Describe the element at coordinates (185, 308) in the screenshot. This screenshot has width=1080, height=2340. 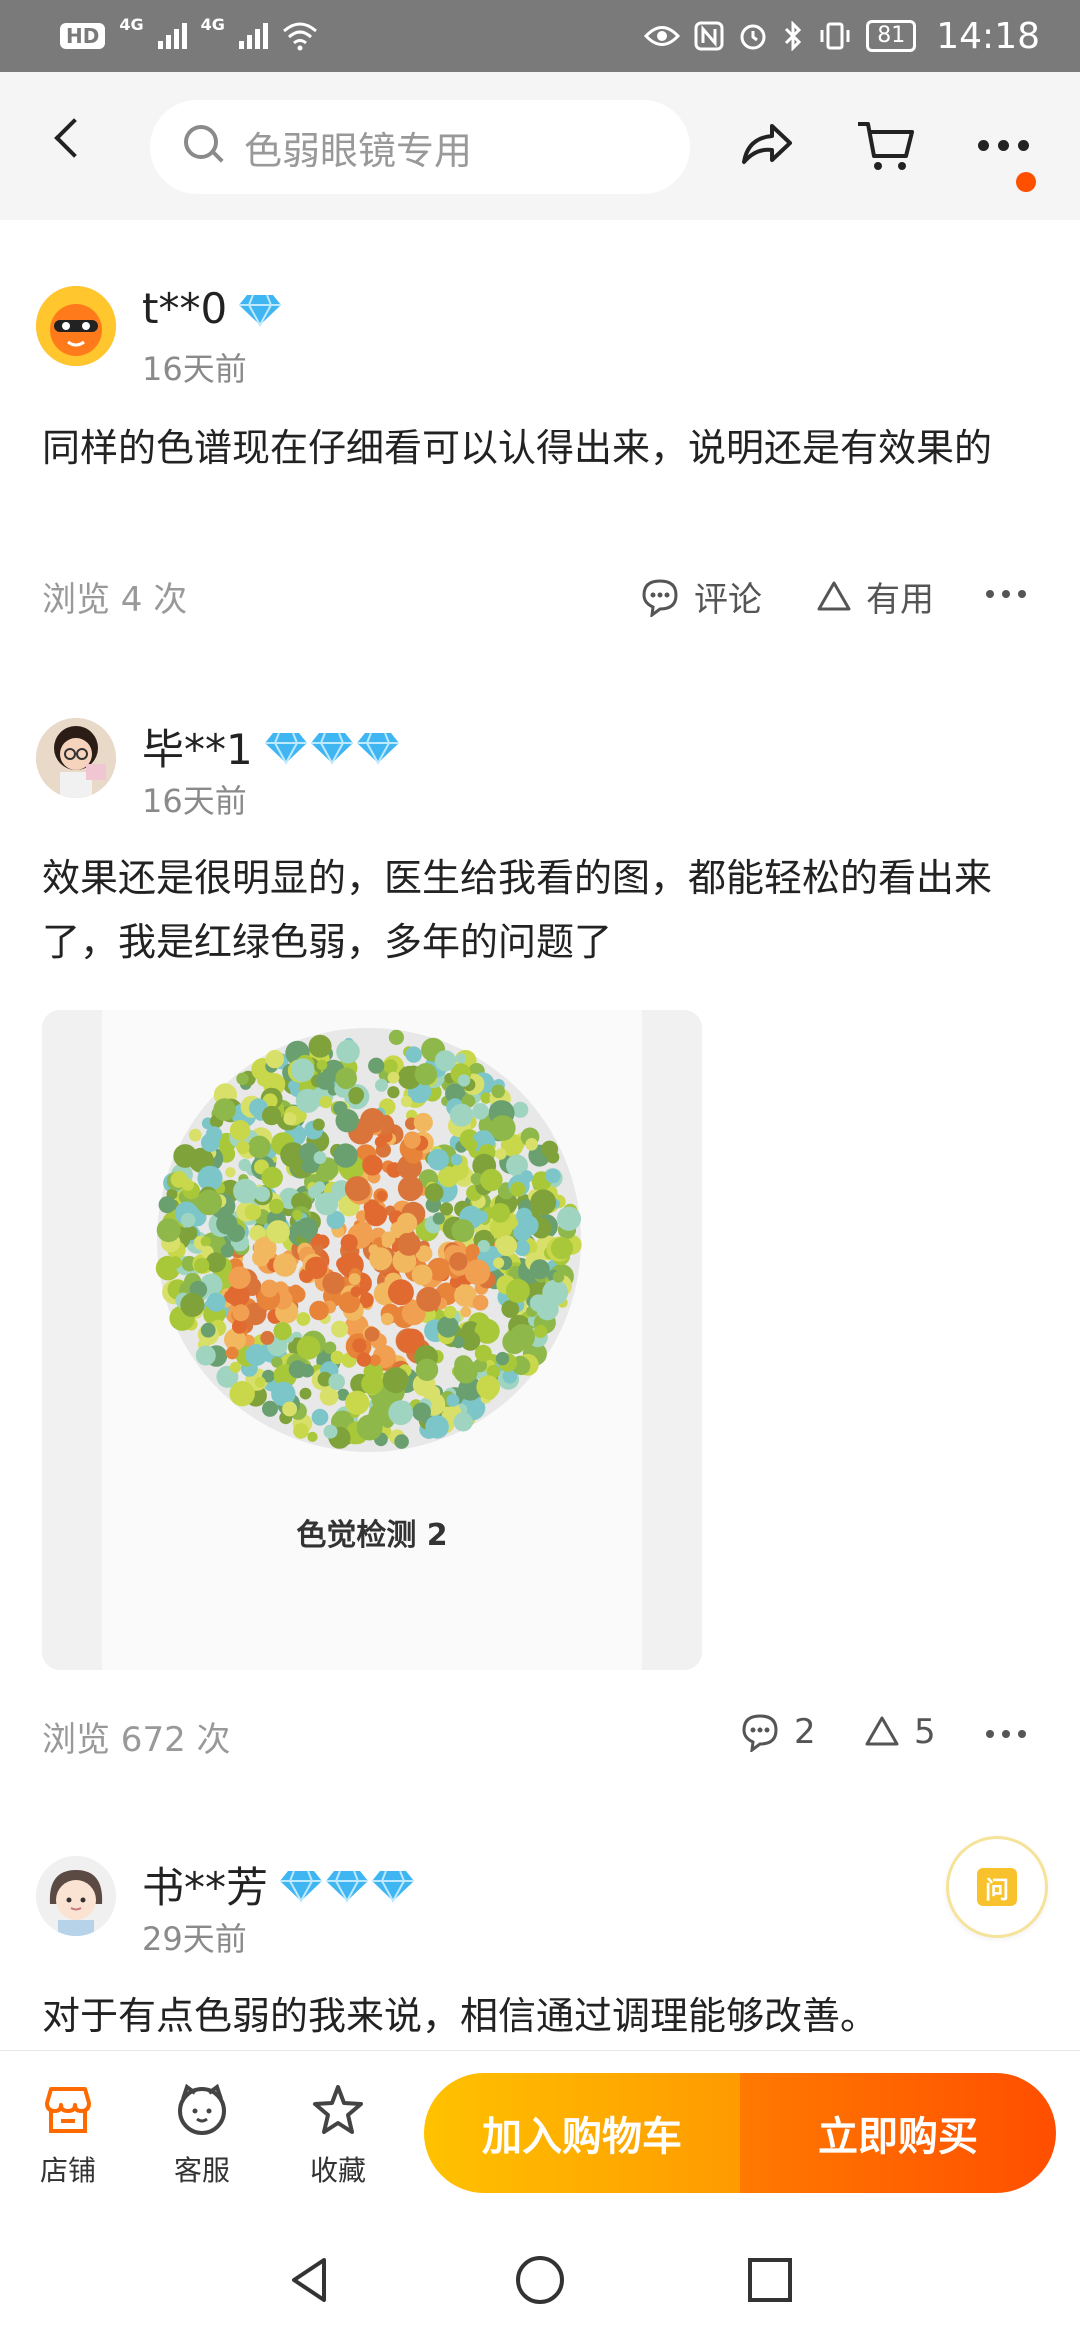
I see `username-text: t**0` at that location.